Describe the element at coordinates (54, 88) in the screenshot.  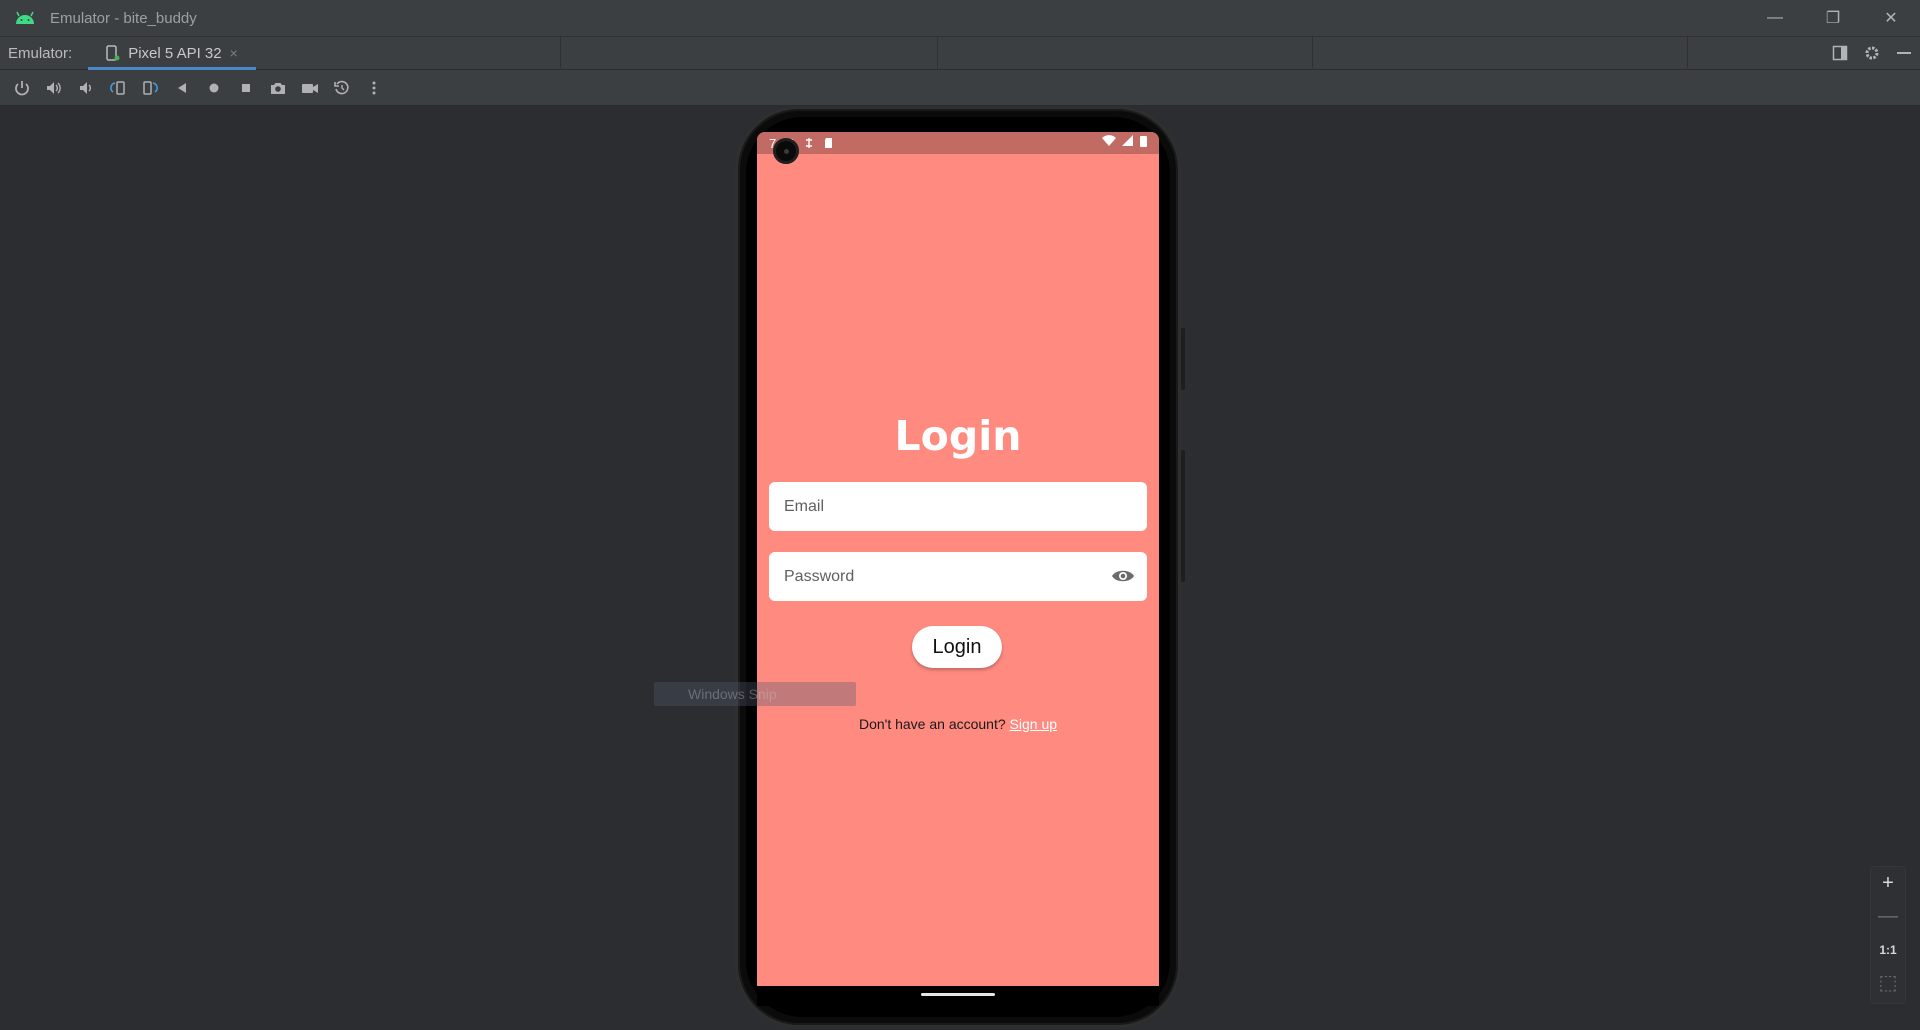
I see `volume-up-icon` at that location.